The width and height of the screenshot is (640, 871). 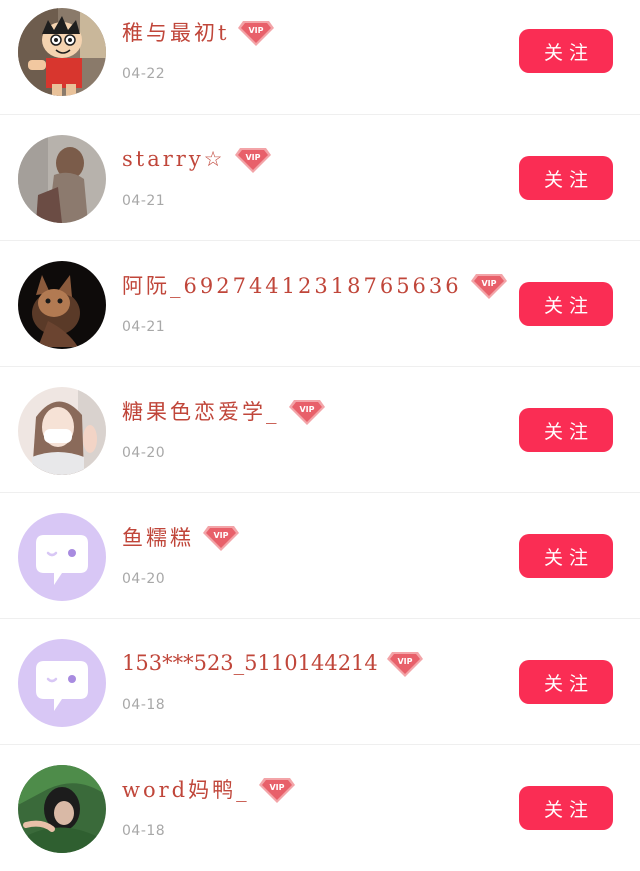 What do you see at coordinates (201, 411) in the screenshot?
I see `username: 糖果色恋爱学_` at bounding box center [201, 411].